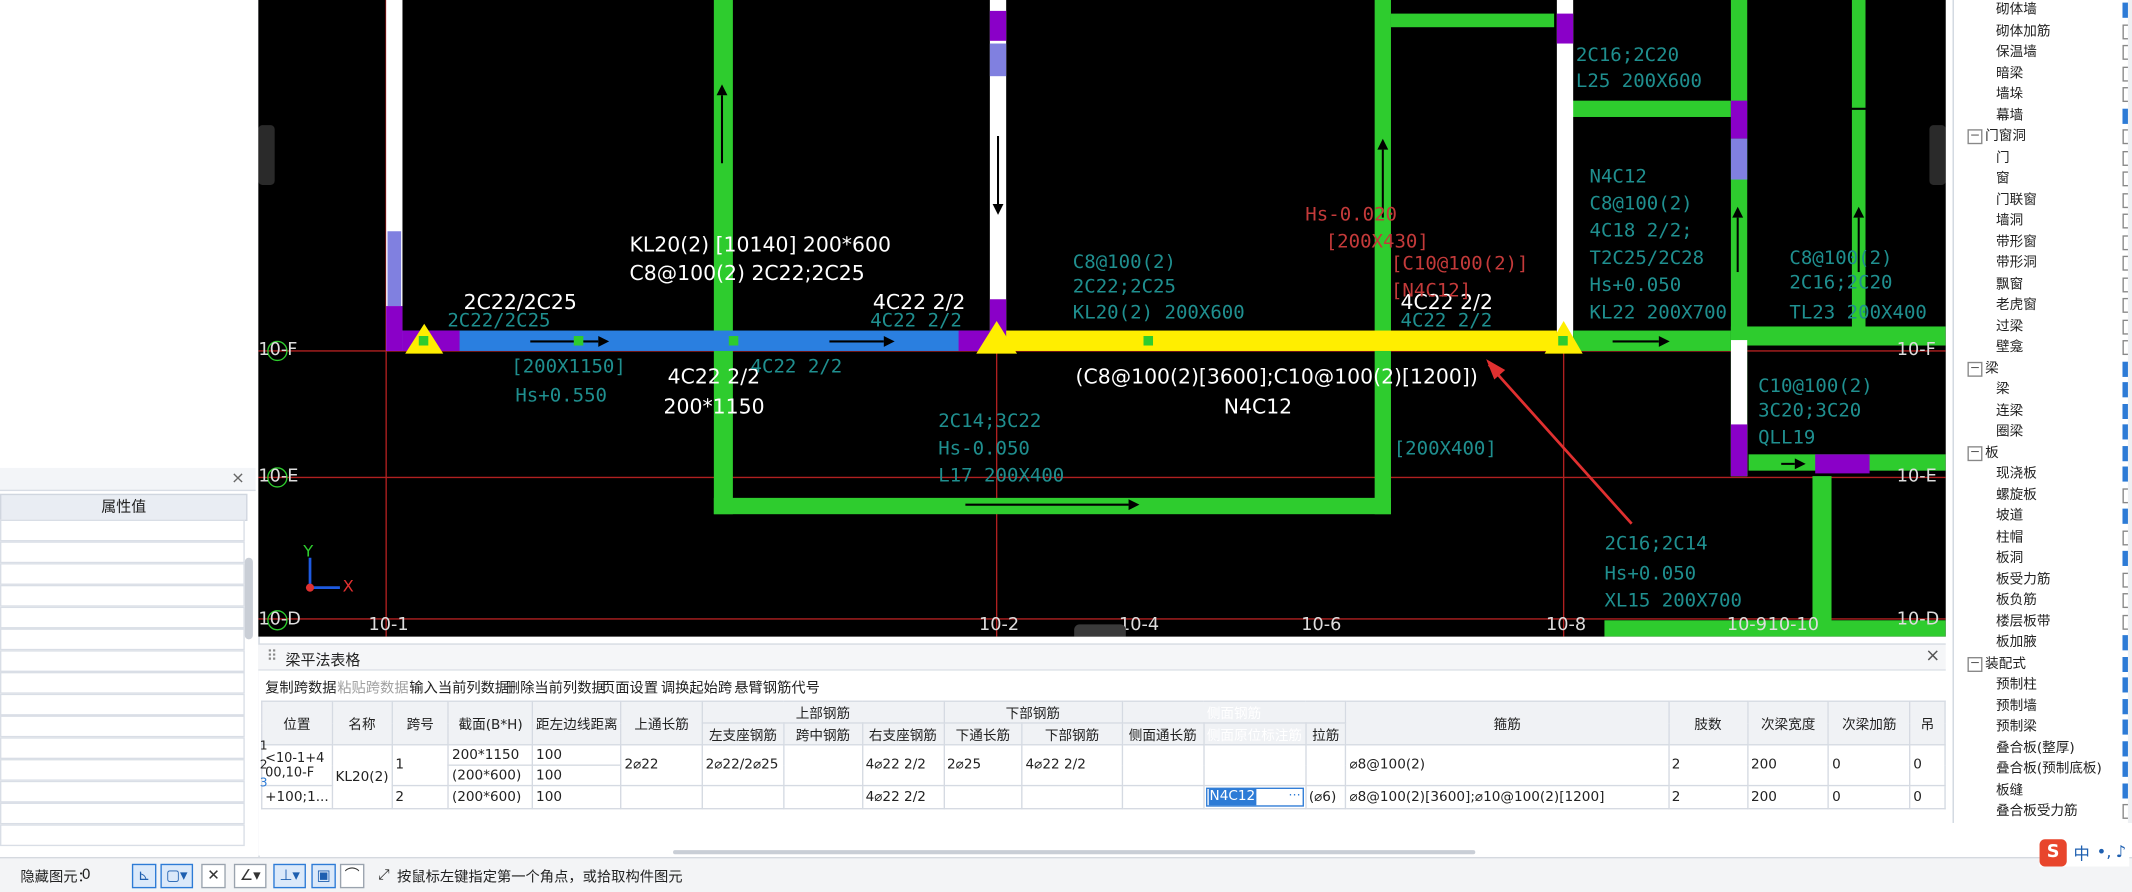 The height and width of the screenshot is (892, 2132). What do you see at coordinates (2043, 94) in the screenshot?
I see `tree-item: 墙垛` at bounding box center [2043, 94].